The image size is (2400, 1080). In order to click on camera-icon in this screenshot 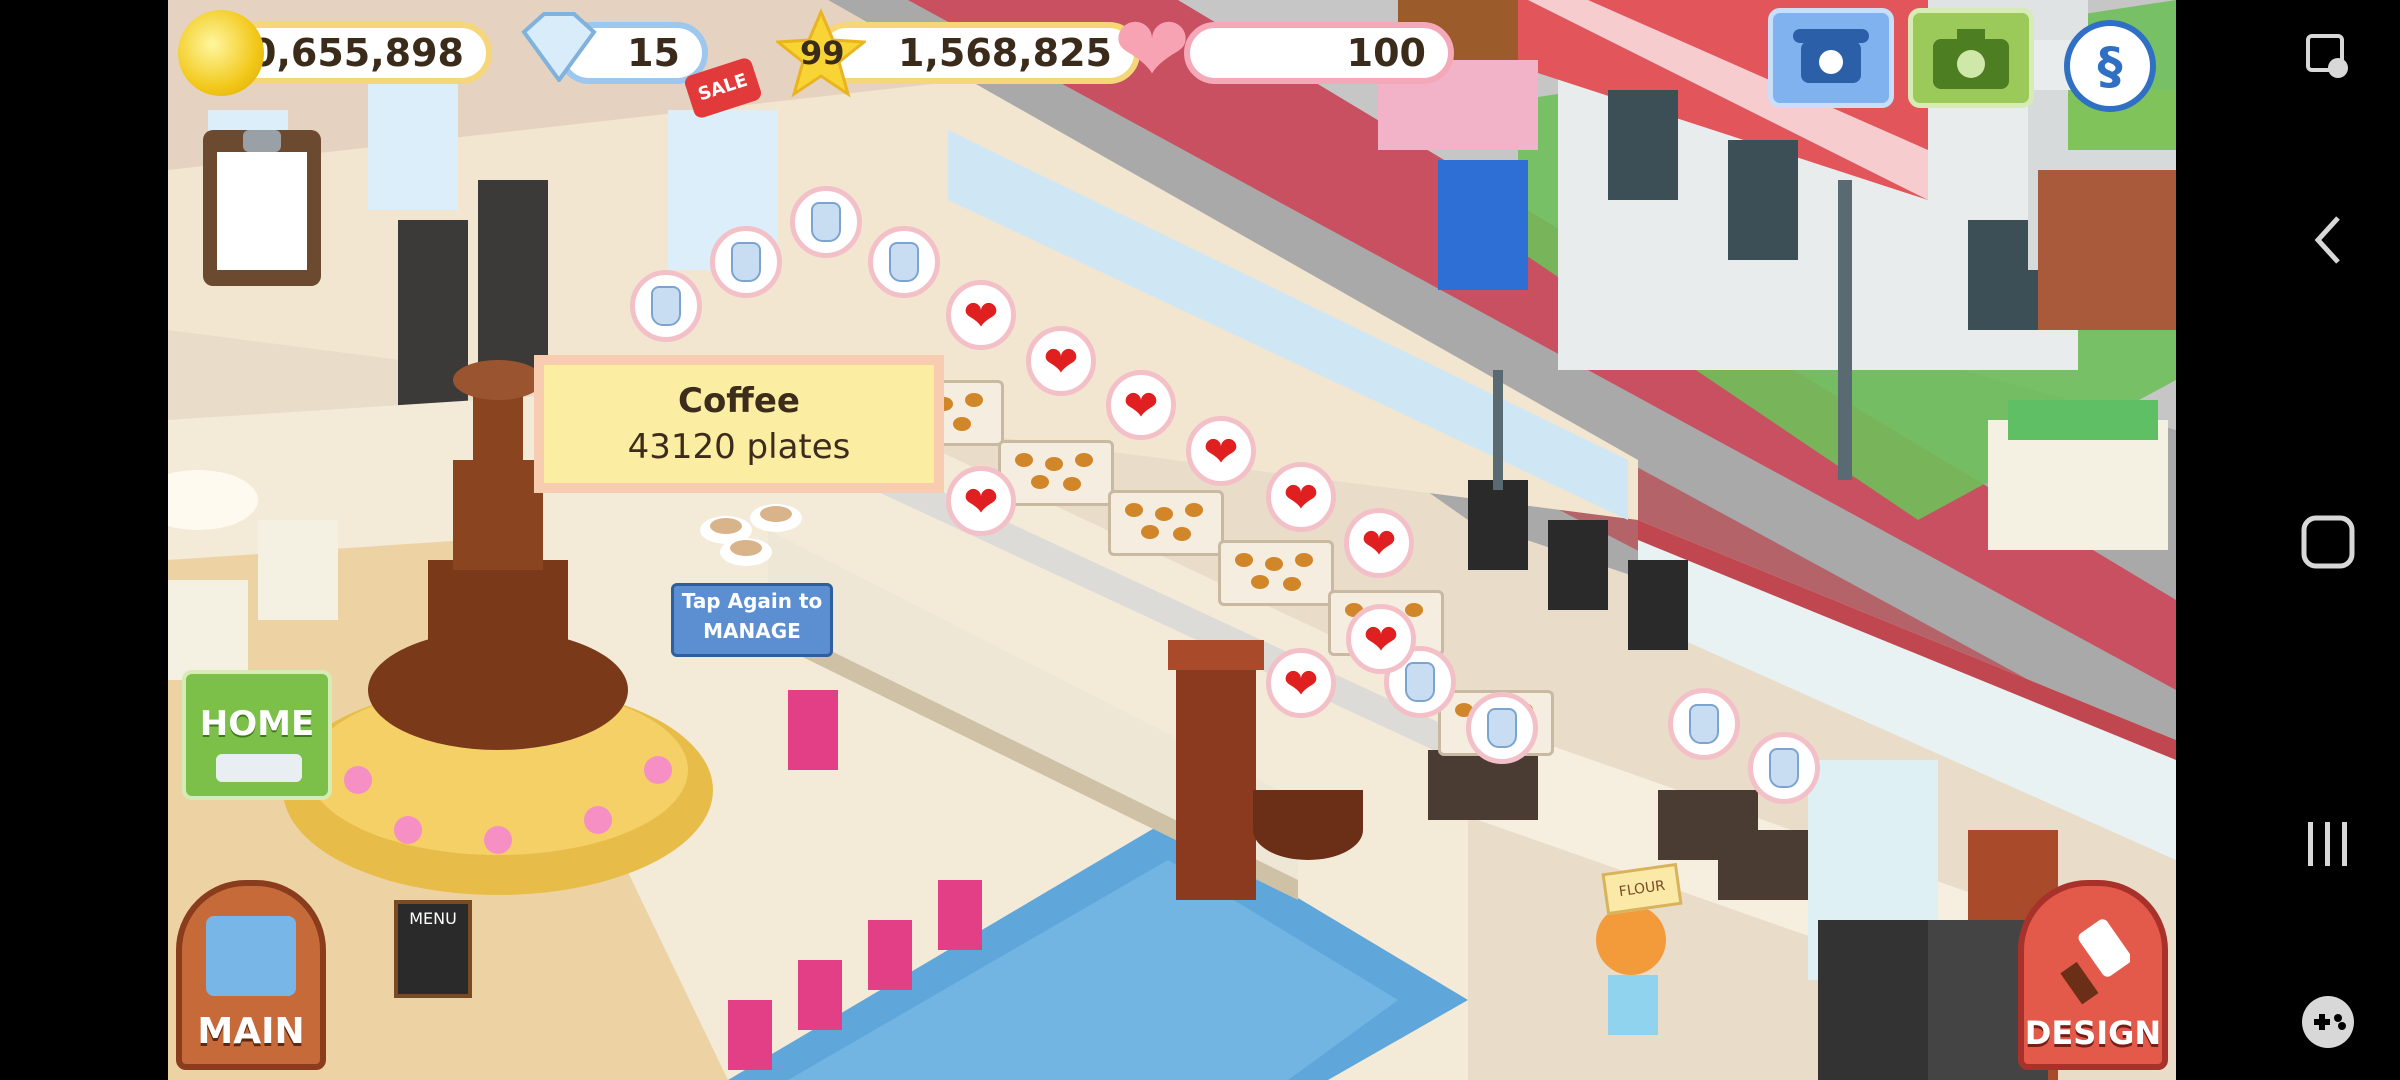, I will do `click(1971, 58)`.